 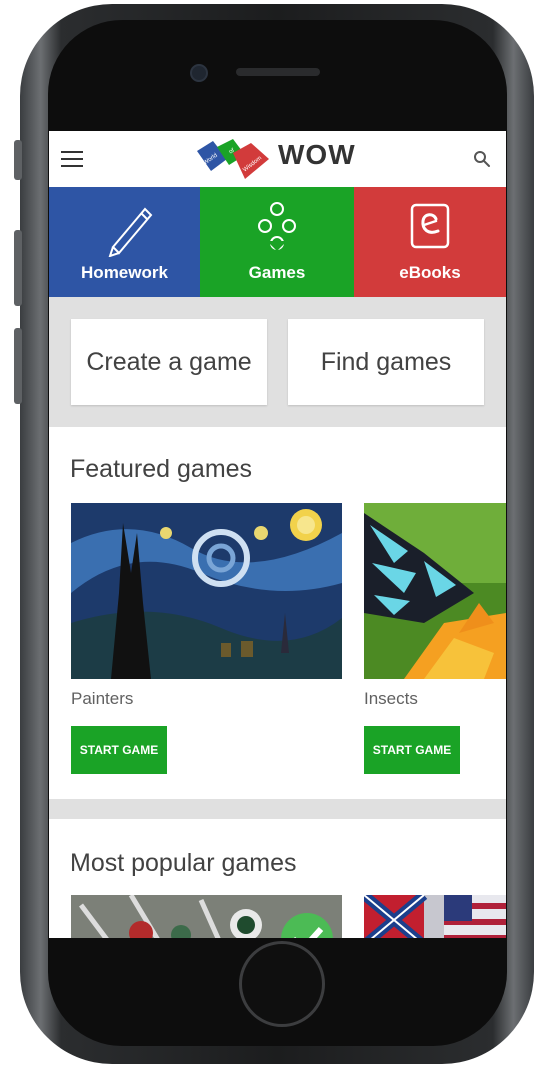 I want to click on mute-switch, so click(x=18, y=160).